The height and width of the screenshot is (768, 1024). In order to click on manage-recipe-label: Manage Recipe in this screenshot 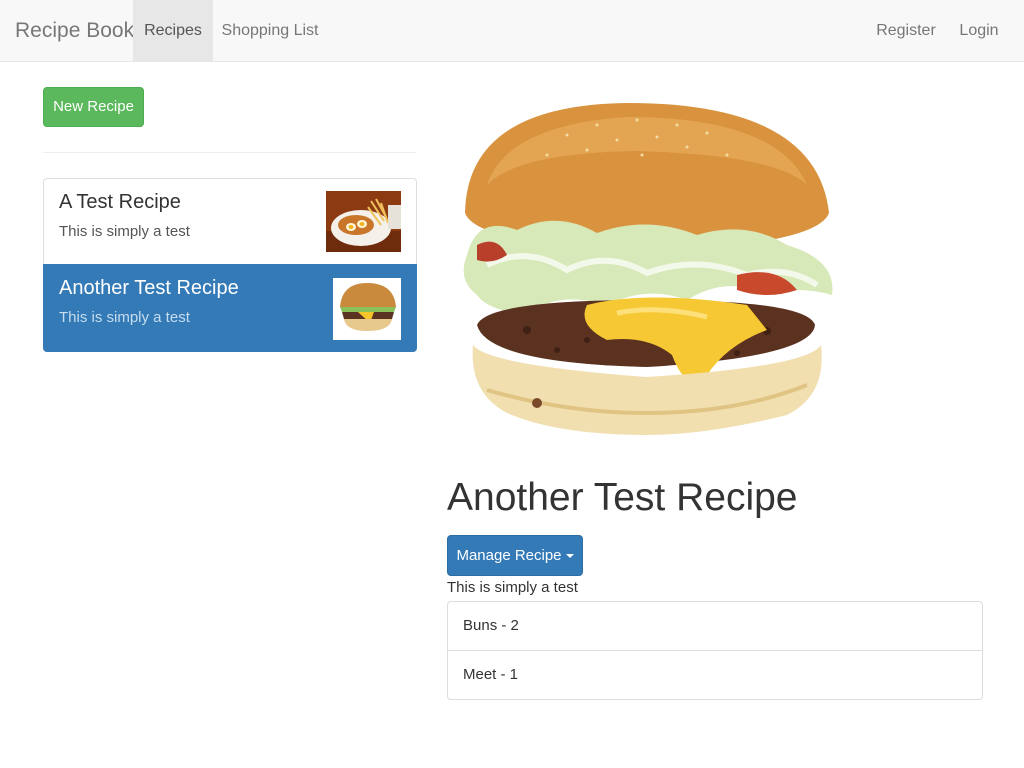, I will do `click(509, 555)`.